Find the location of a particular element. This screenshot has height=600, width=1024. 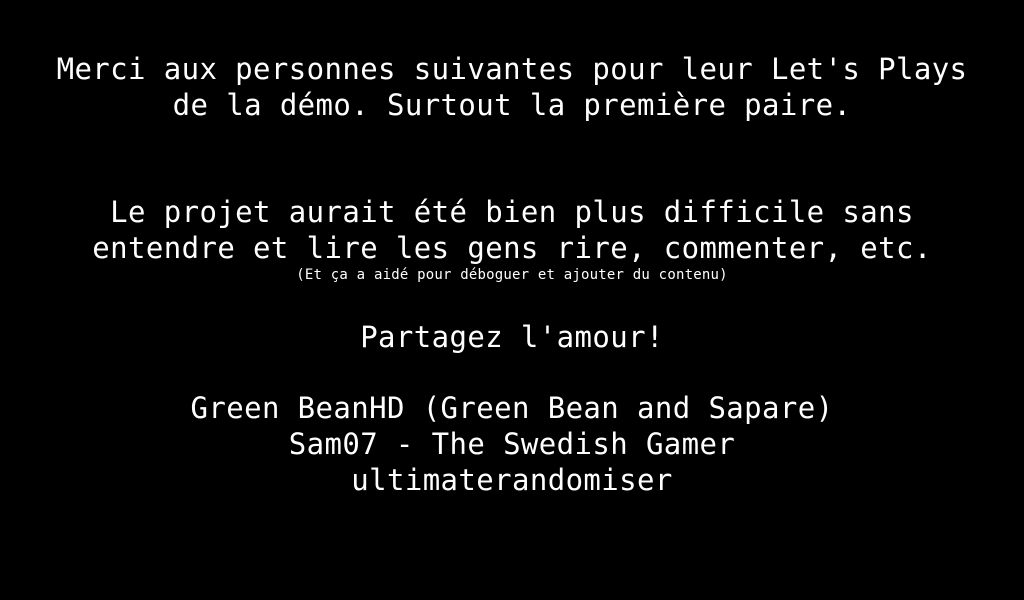

share-line: Partagez l'amour! is located at coordinates (512, 337).